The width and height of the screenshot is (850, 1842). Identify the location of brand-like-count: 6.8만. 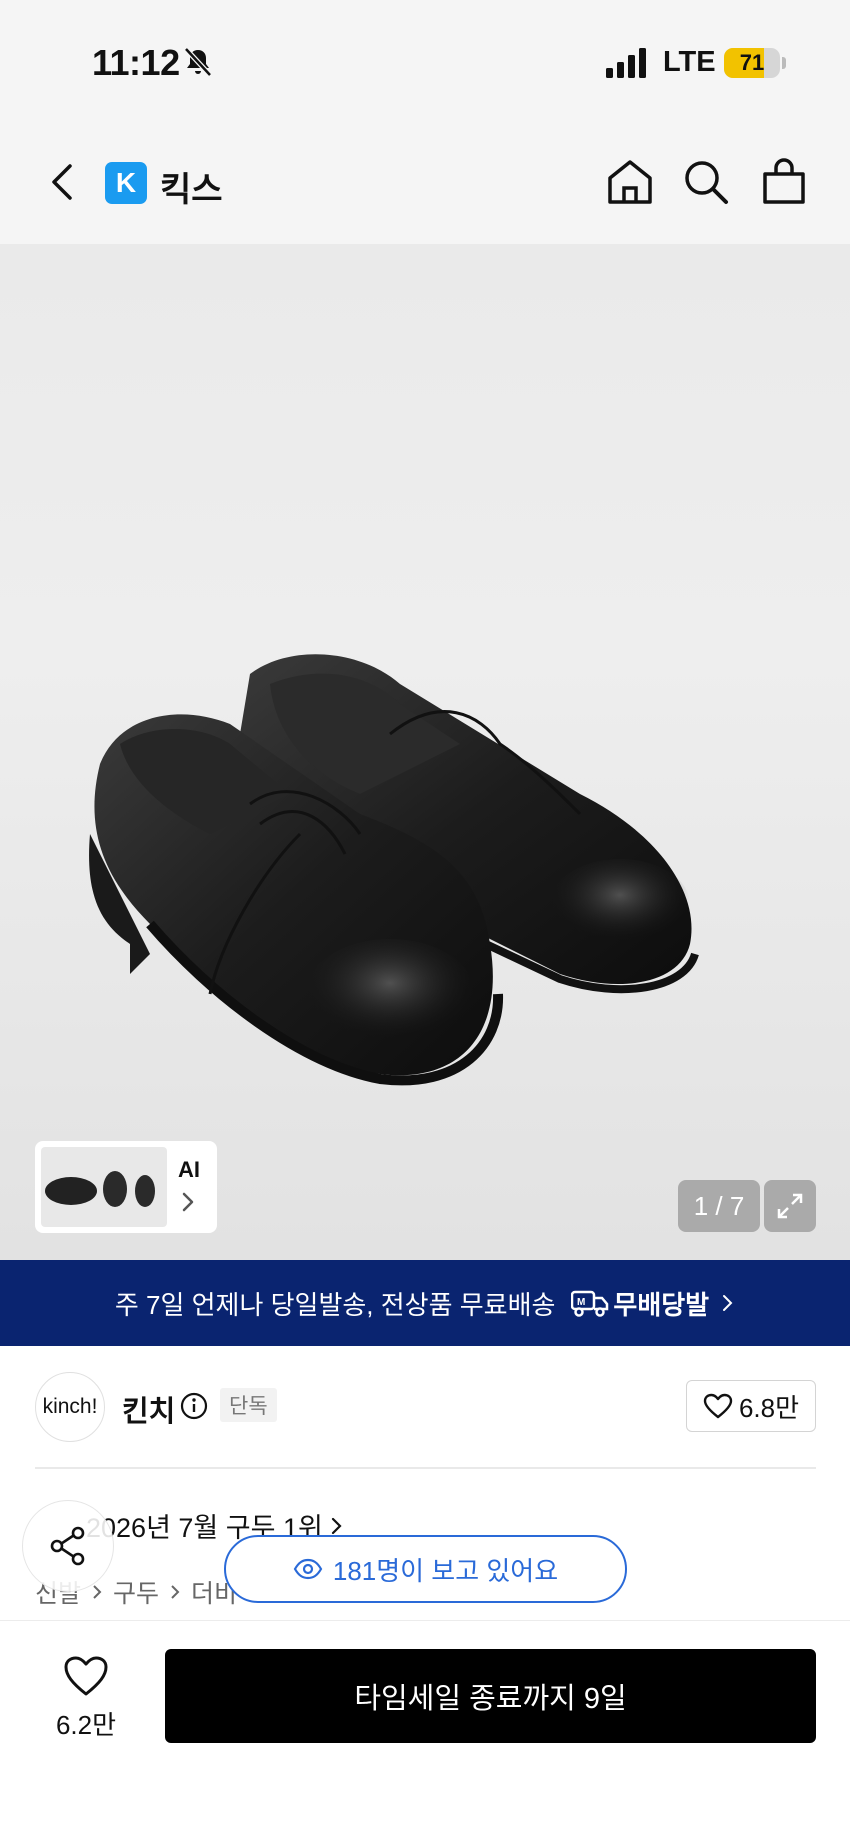
(769, 1407).